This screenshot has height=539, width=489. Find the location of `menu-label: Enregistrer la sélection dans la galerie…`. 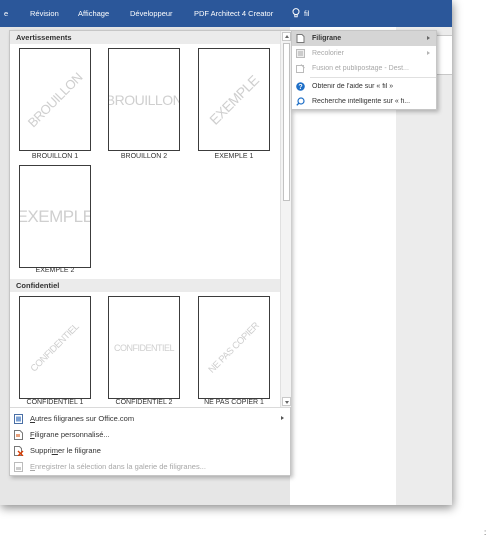

menu-label: Enregistrer la sélection dans la galerie… is located at coordinates (118, 466).